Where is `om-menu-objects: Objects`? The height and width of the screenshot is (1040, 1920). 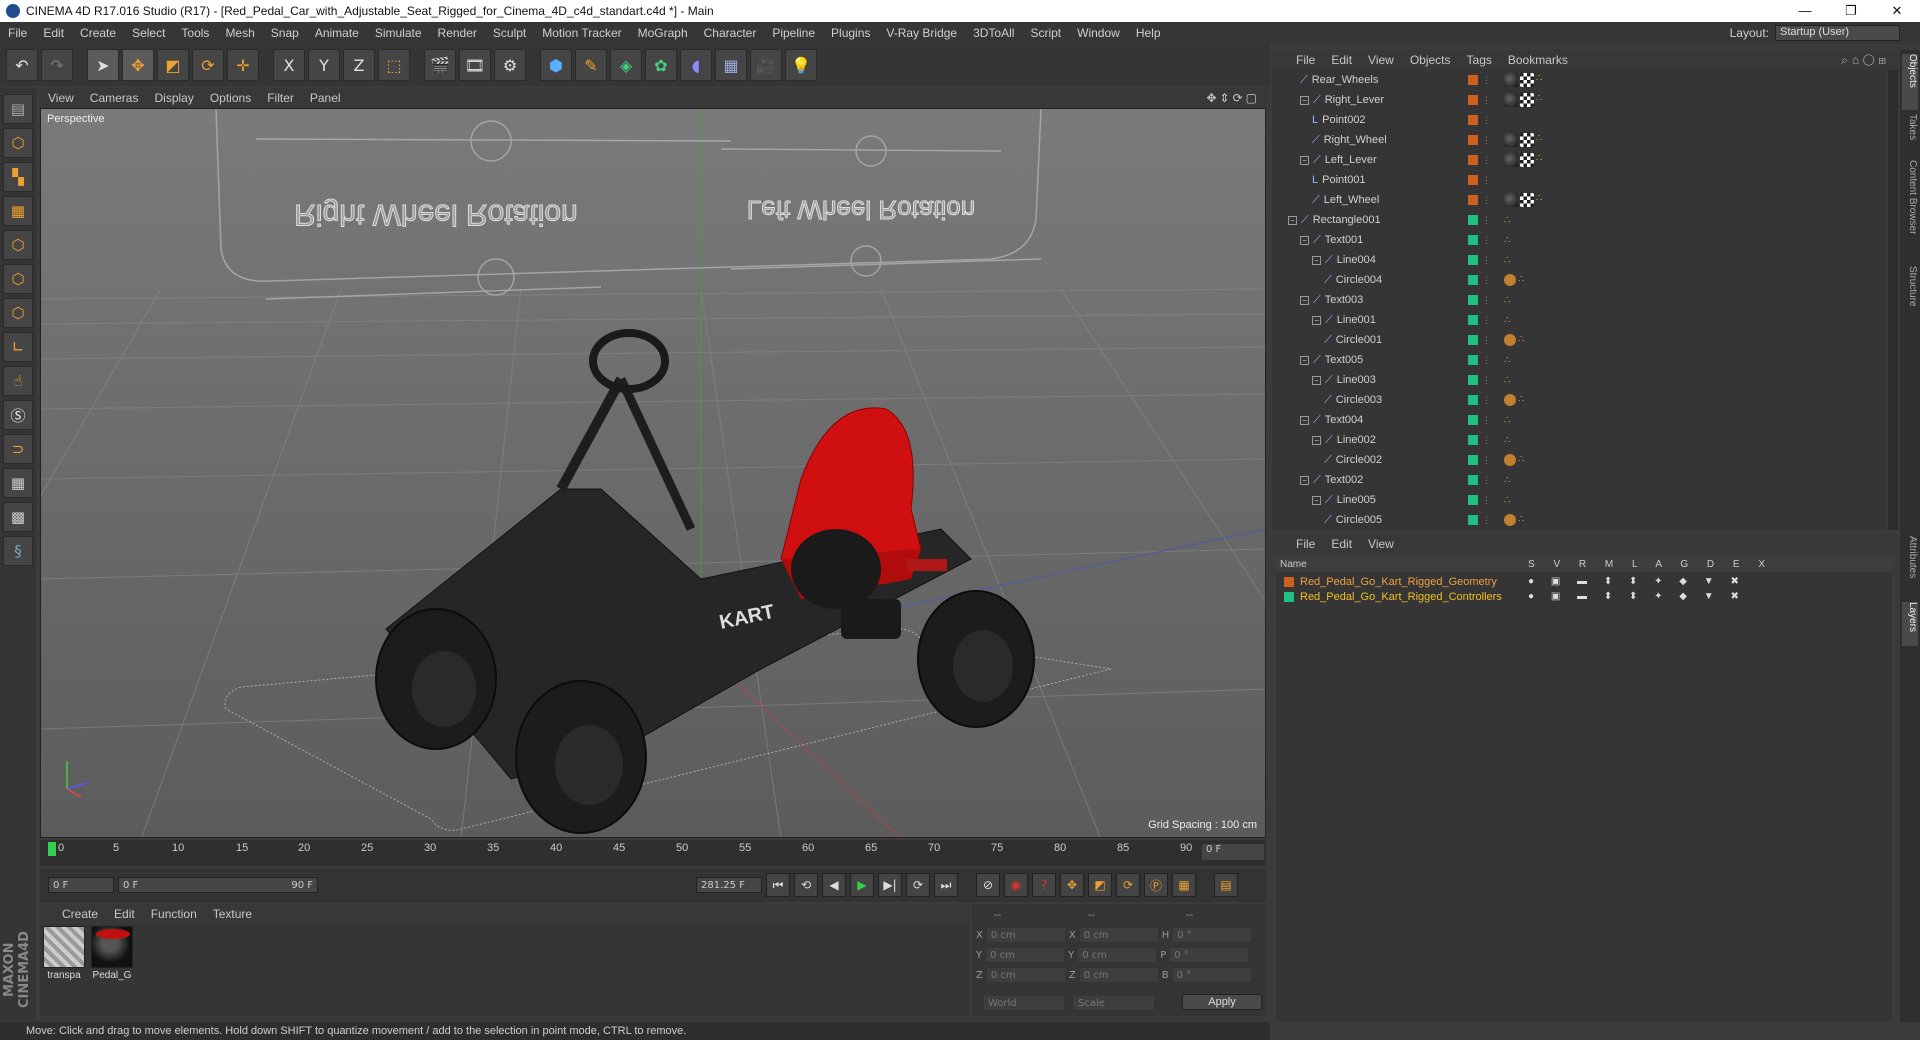 om-menu-objects: Objects is located at coordinates (1430, 60).